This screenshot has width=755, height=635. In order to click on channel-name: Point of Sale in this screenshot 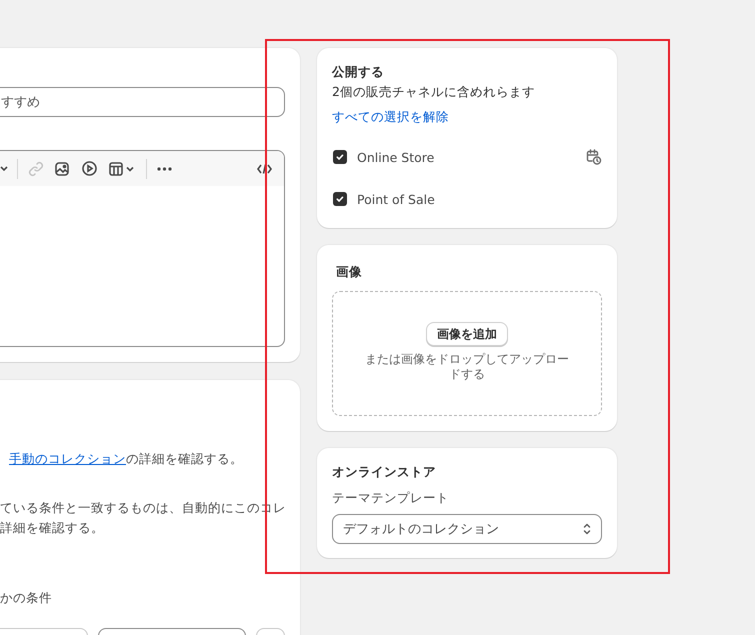, I will do `click(396, 199)`.